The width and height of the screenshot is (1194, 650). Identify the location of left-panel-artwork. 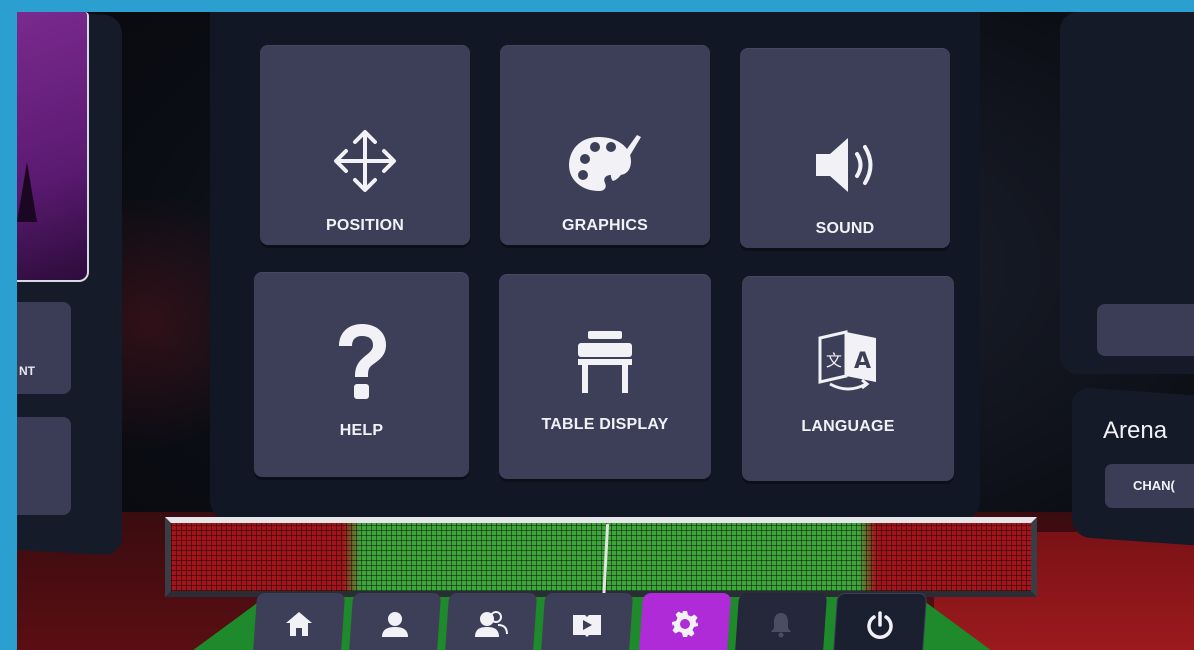
(53, 147).